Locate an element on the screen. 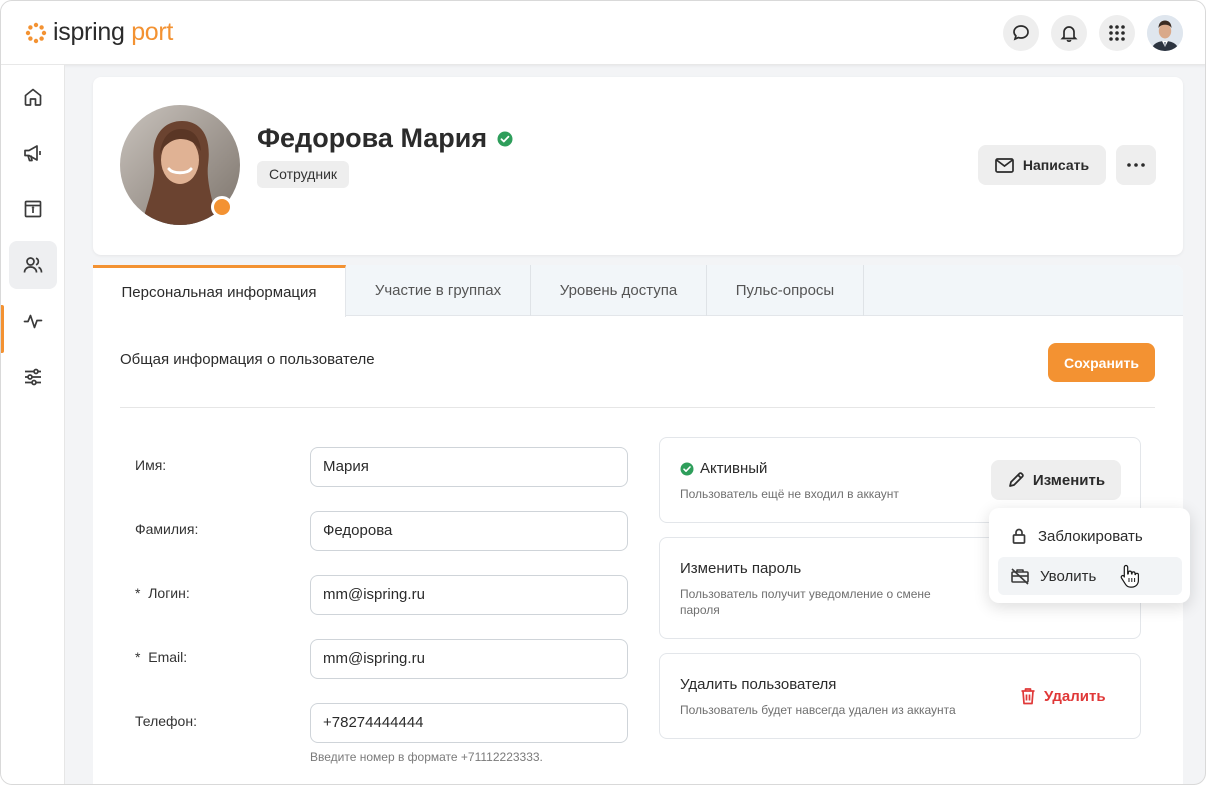  logo-text-main: ispring is located at coordinates (89, 32).